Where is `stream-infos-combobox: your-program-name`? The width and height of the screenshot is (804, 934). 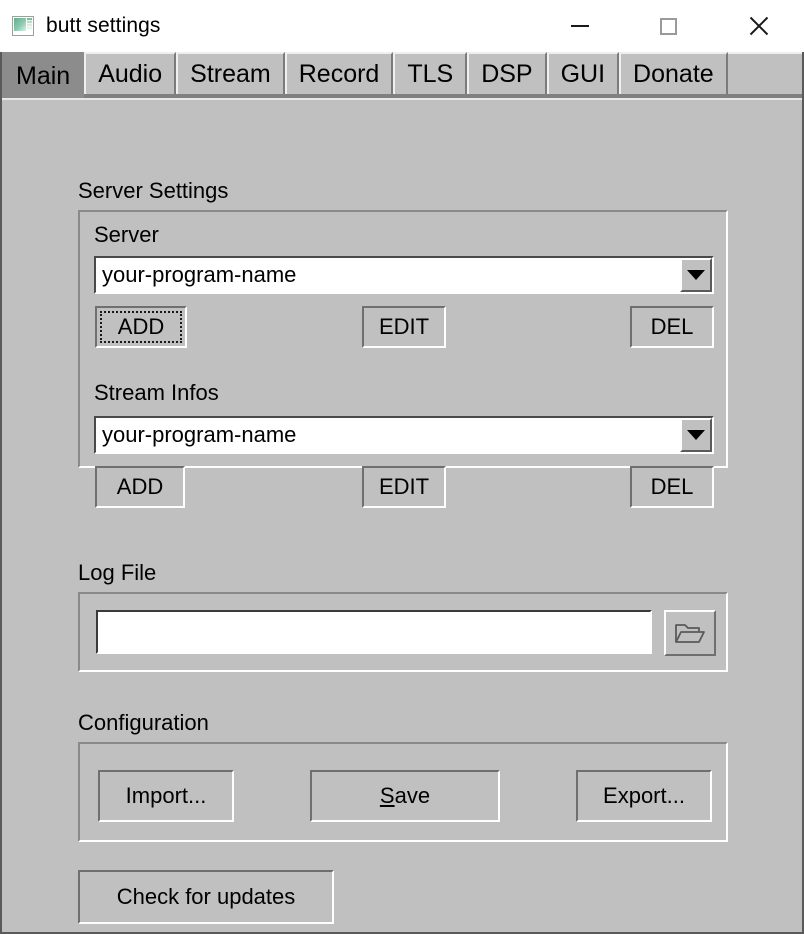
stream-infos-combobox: your-program-name is located at coordinates (404, 435).